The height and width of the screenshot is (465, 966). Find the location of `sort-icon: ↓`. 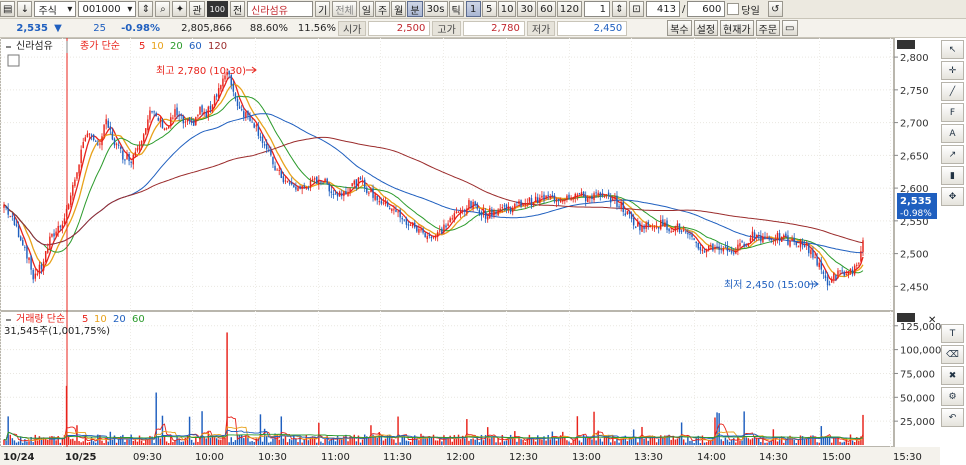

sort-icon: ↓ is located at coordinates (25, 9).